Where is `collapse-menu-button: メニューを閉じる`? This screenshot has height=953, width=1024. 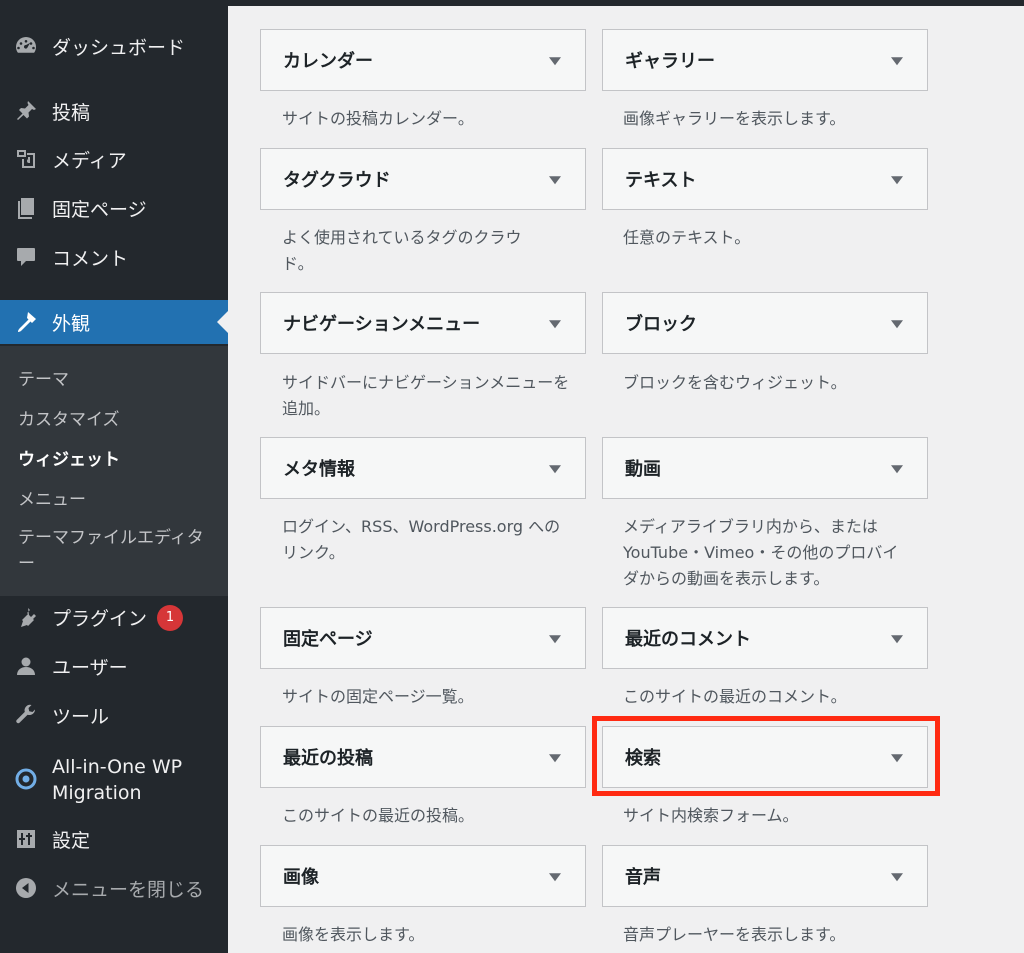 collapse-menu-button: メニューを閉じる is located at coordinates (114, 888).